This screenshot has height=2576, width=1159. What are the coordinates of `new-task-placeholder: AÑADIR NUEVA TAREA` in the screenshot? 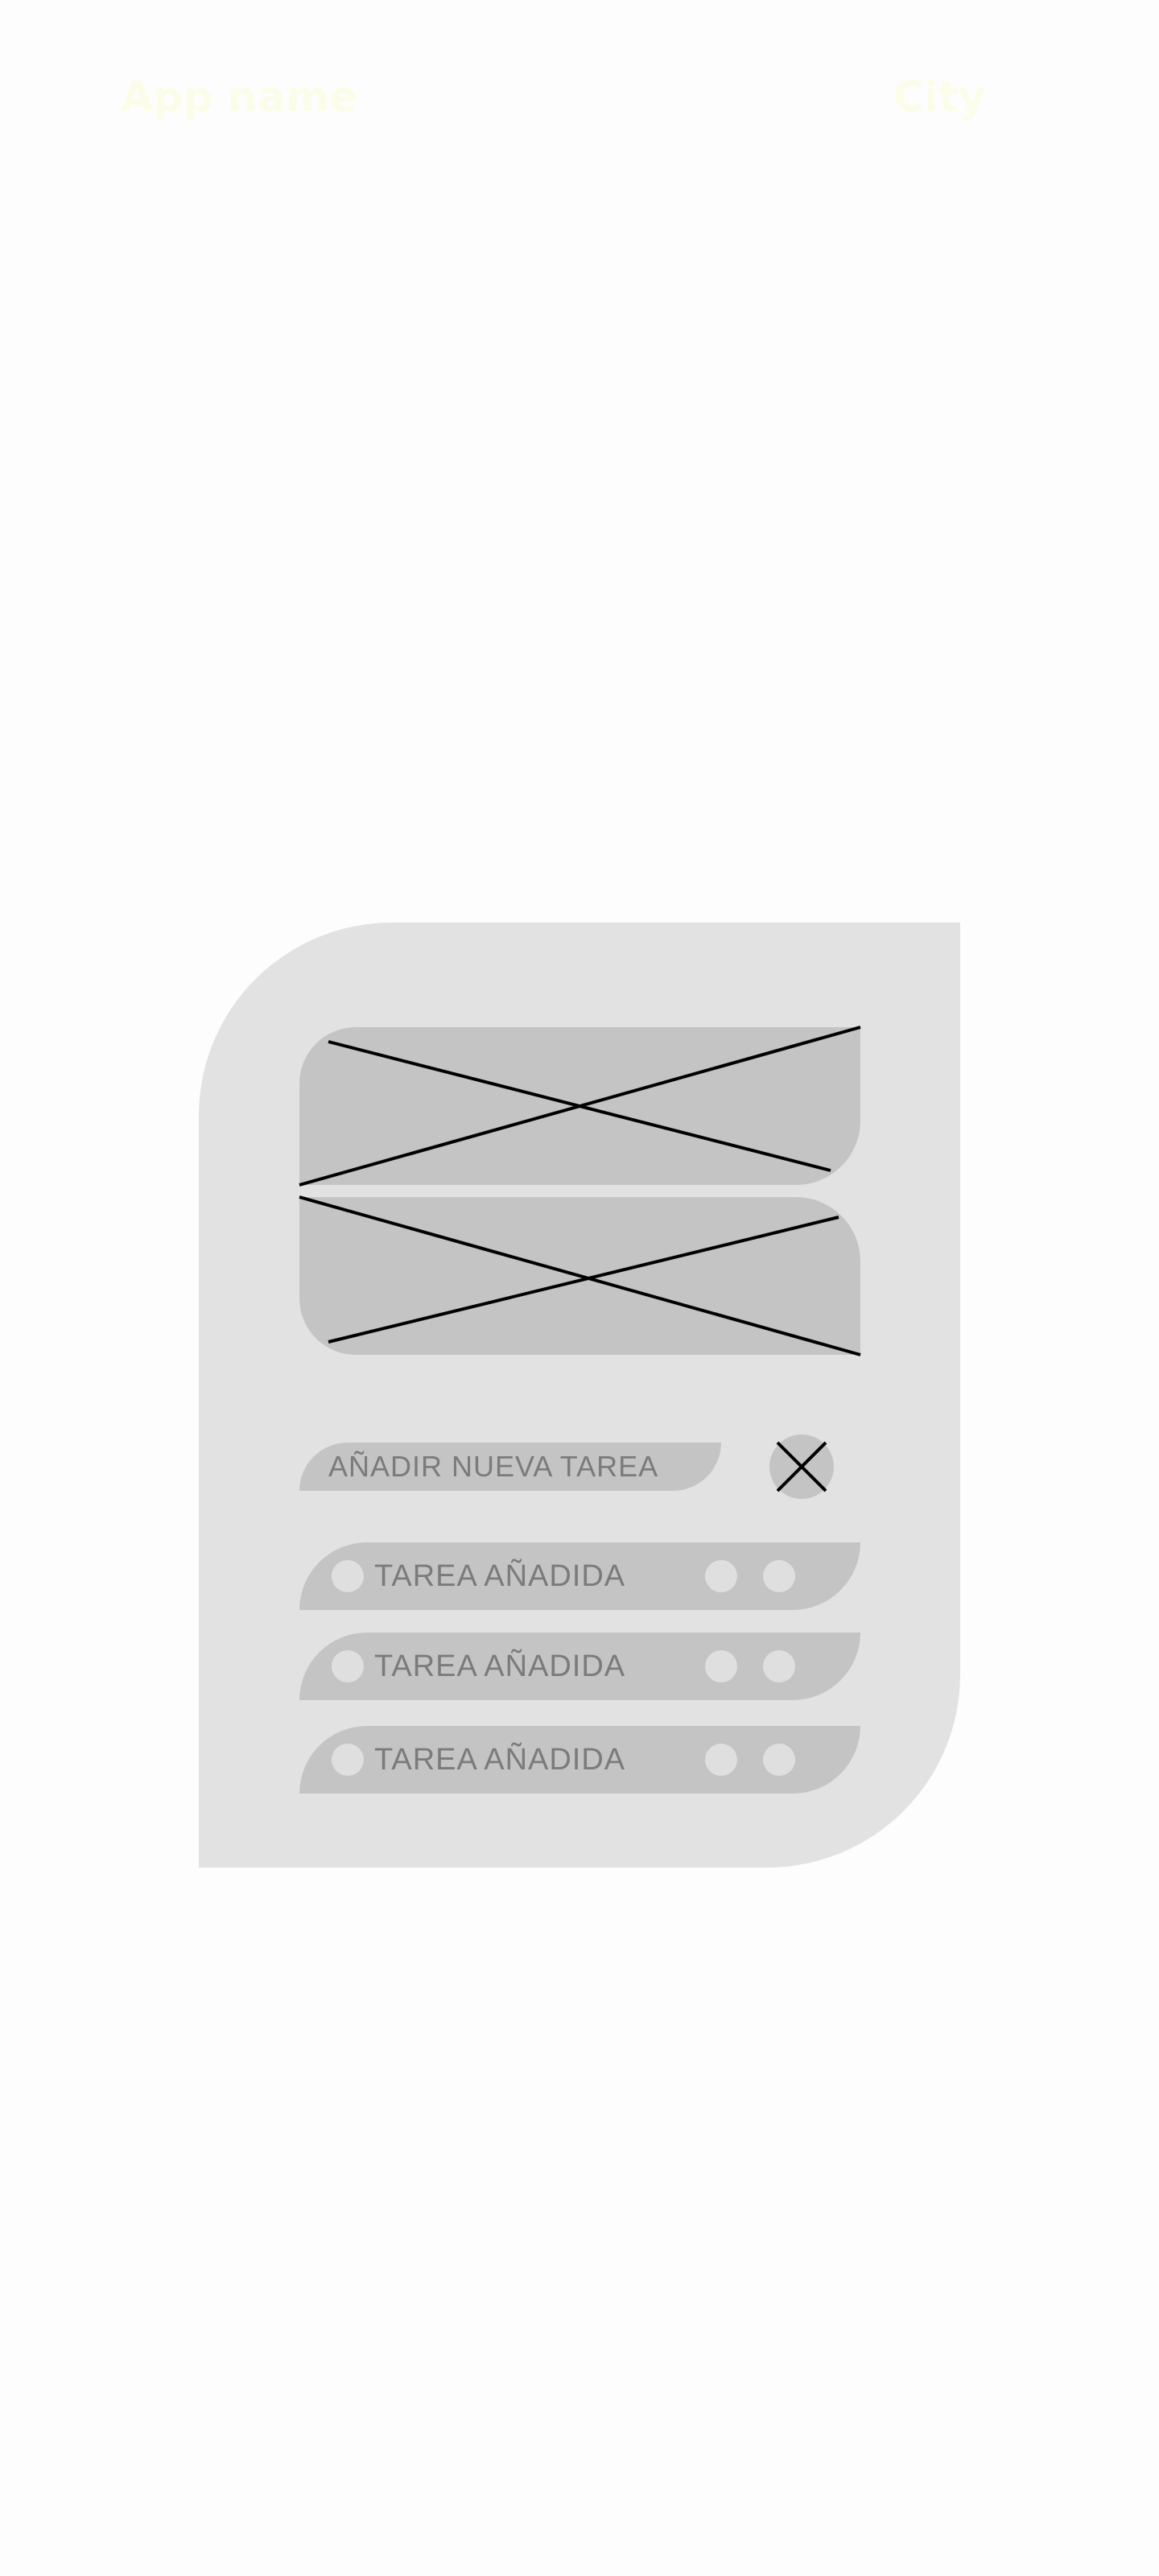 It's located at (493, 1466).